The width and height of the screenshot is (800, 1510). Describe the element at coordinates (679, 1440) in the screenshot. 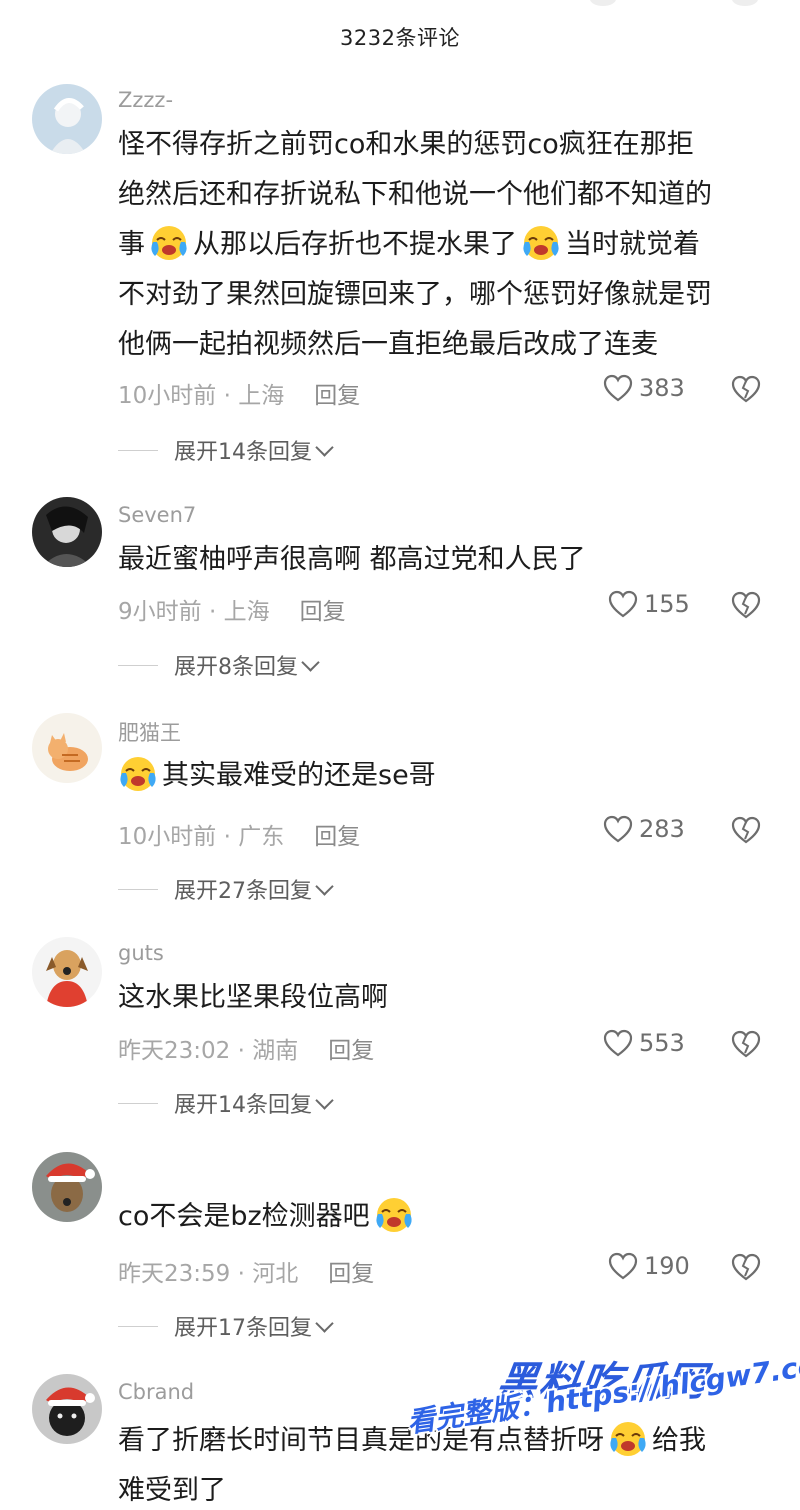

I see `comment-fragment: 给我` at that location.